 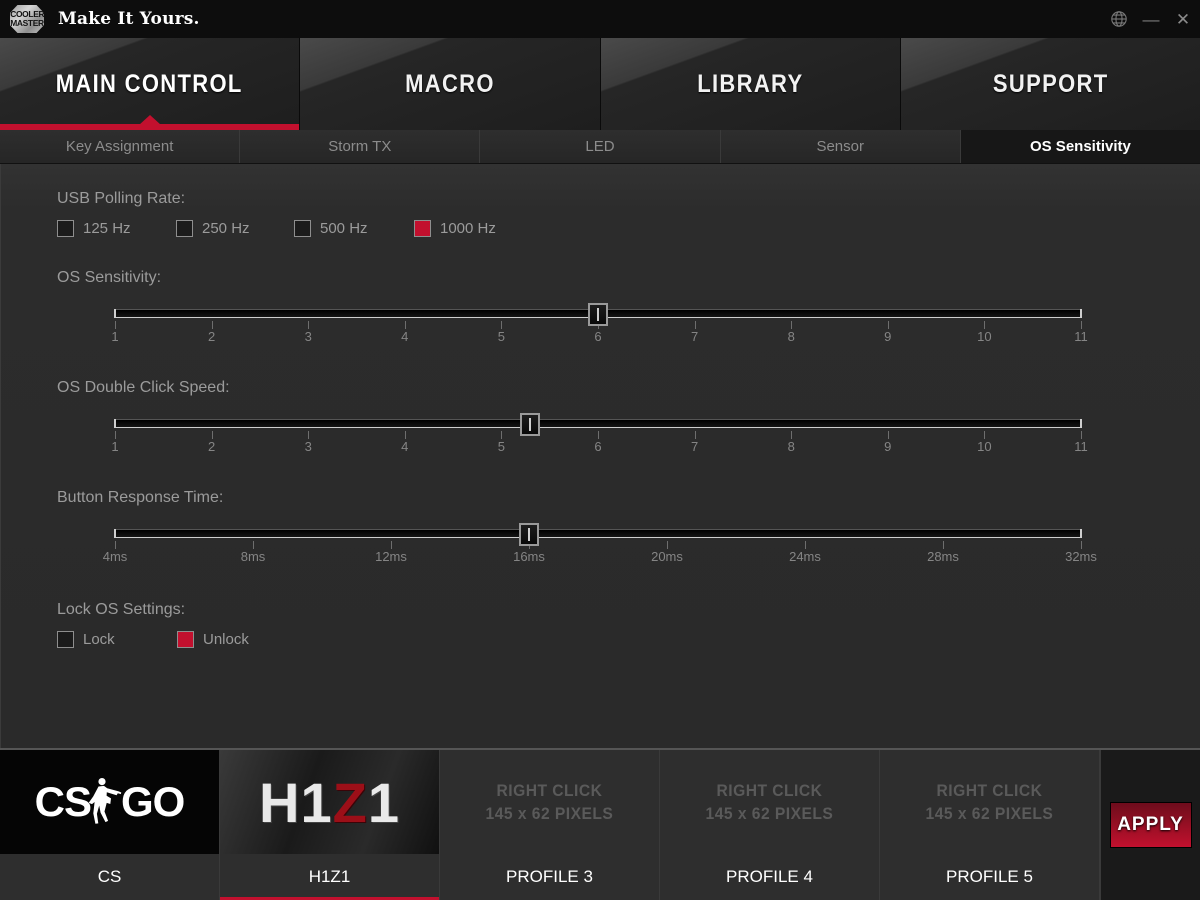 I want to click on tab-support: SUPPORT, so click(x=1050, y=84).